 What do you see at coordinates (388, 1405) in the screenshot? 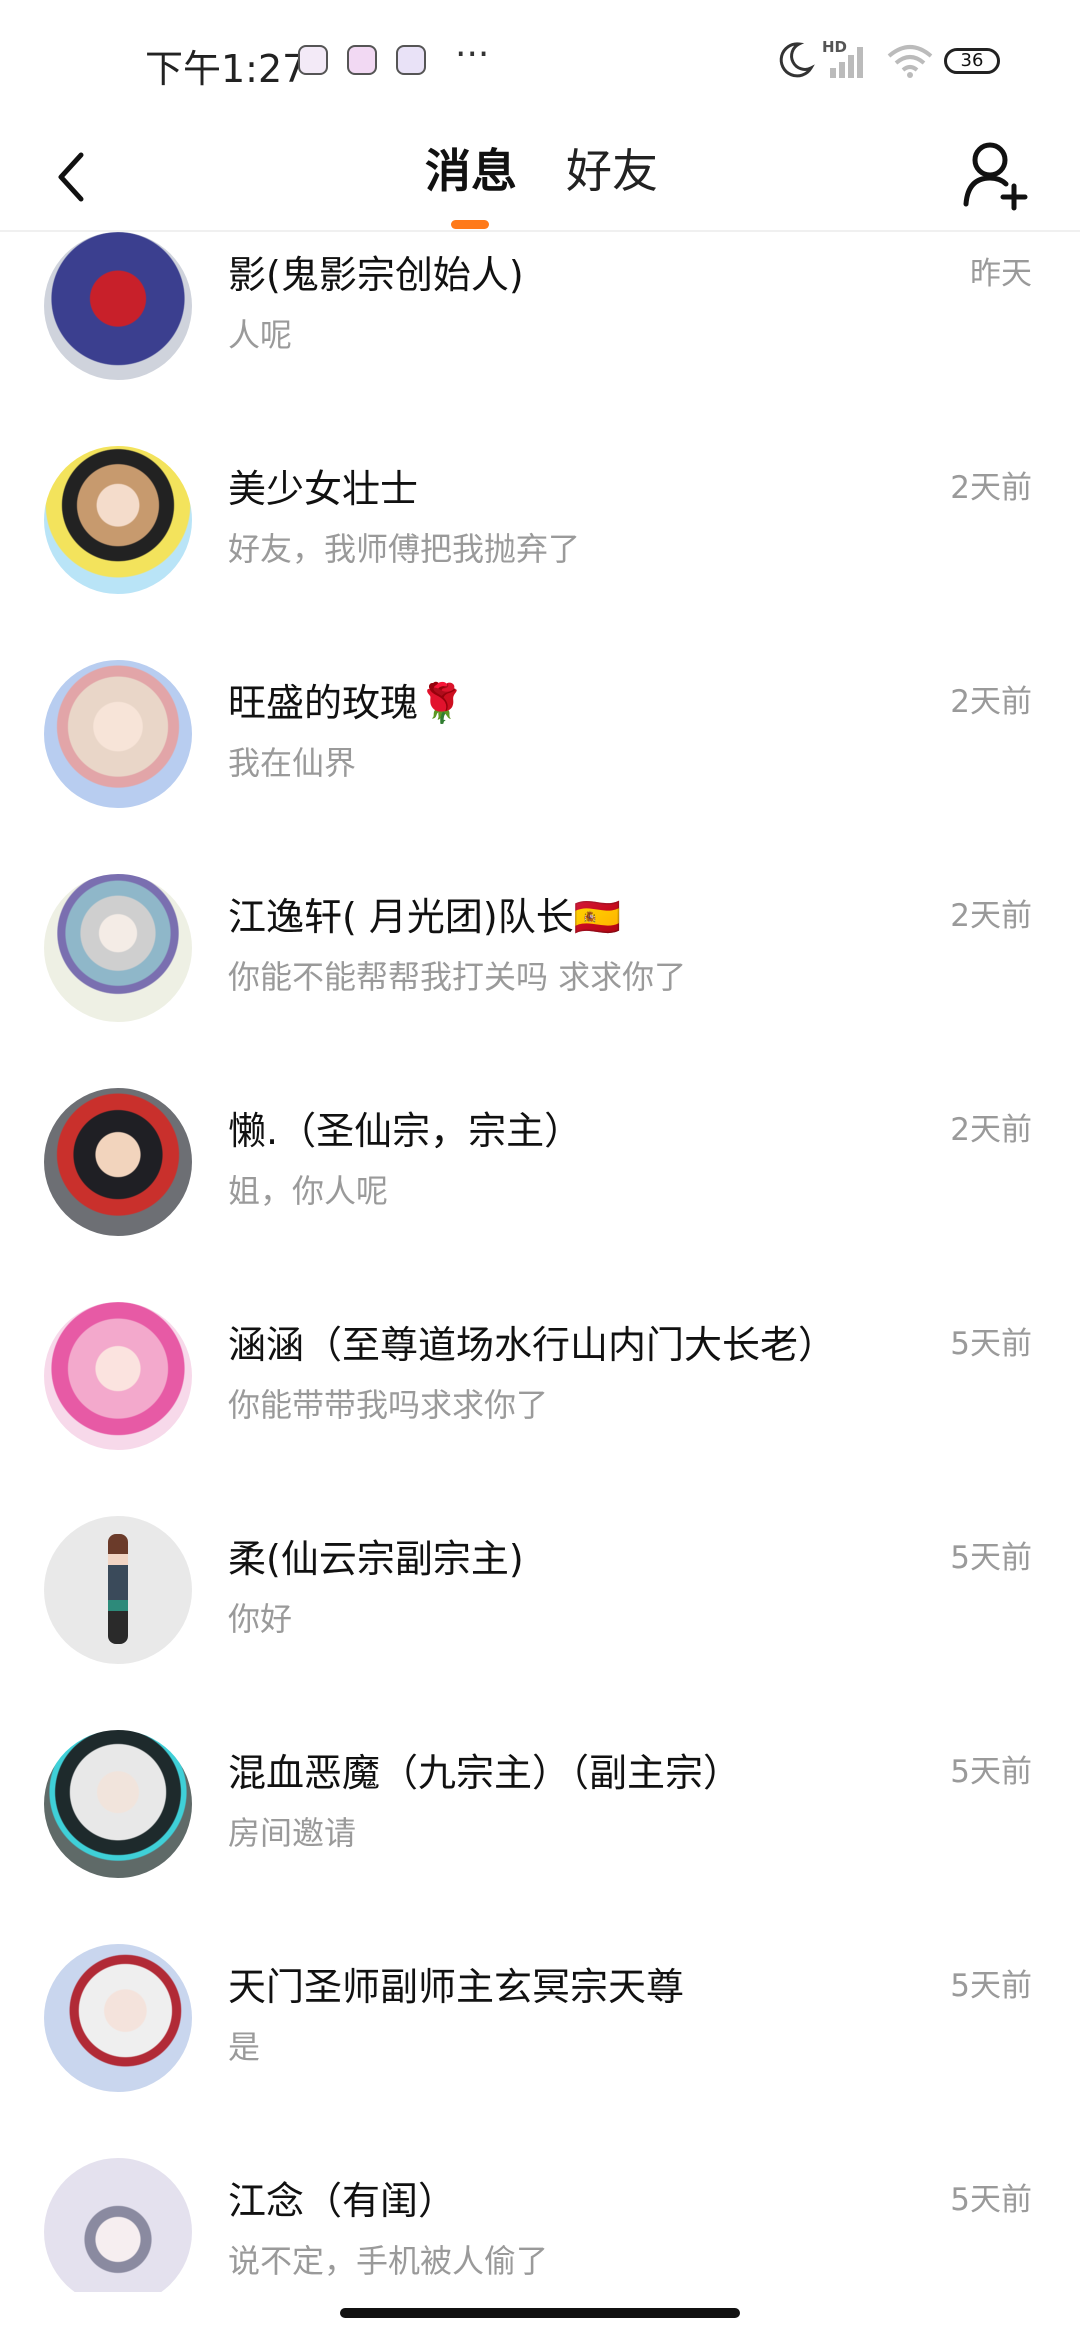
I see `message-preview: 你能带带我吗求求你了` at bounding box center [388, 1405].